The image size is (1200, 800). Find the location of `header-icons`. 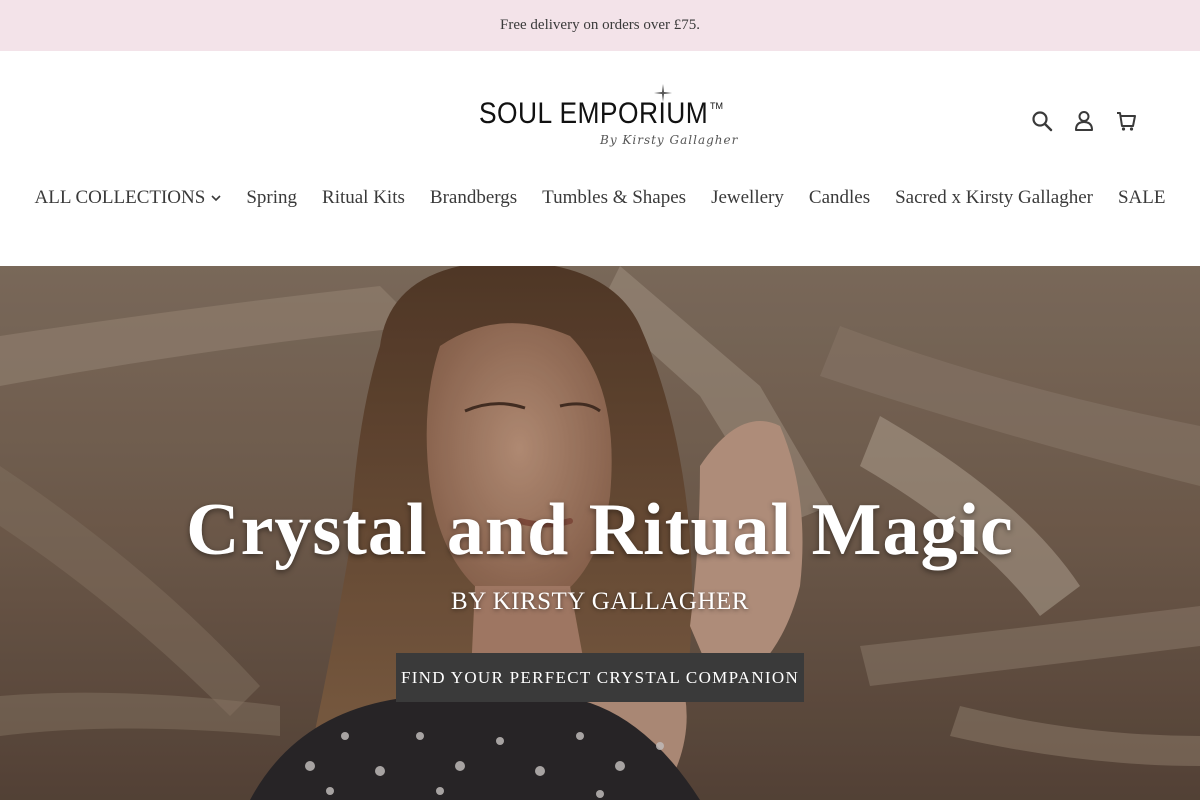

header-icons is located at coordinates (1084, 121).